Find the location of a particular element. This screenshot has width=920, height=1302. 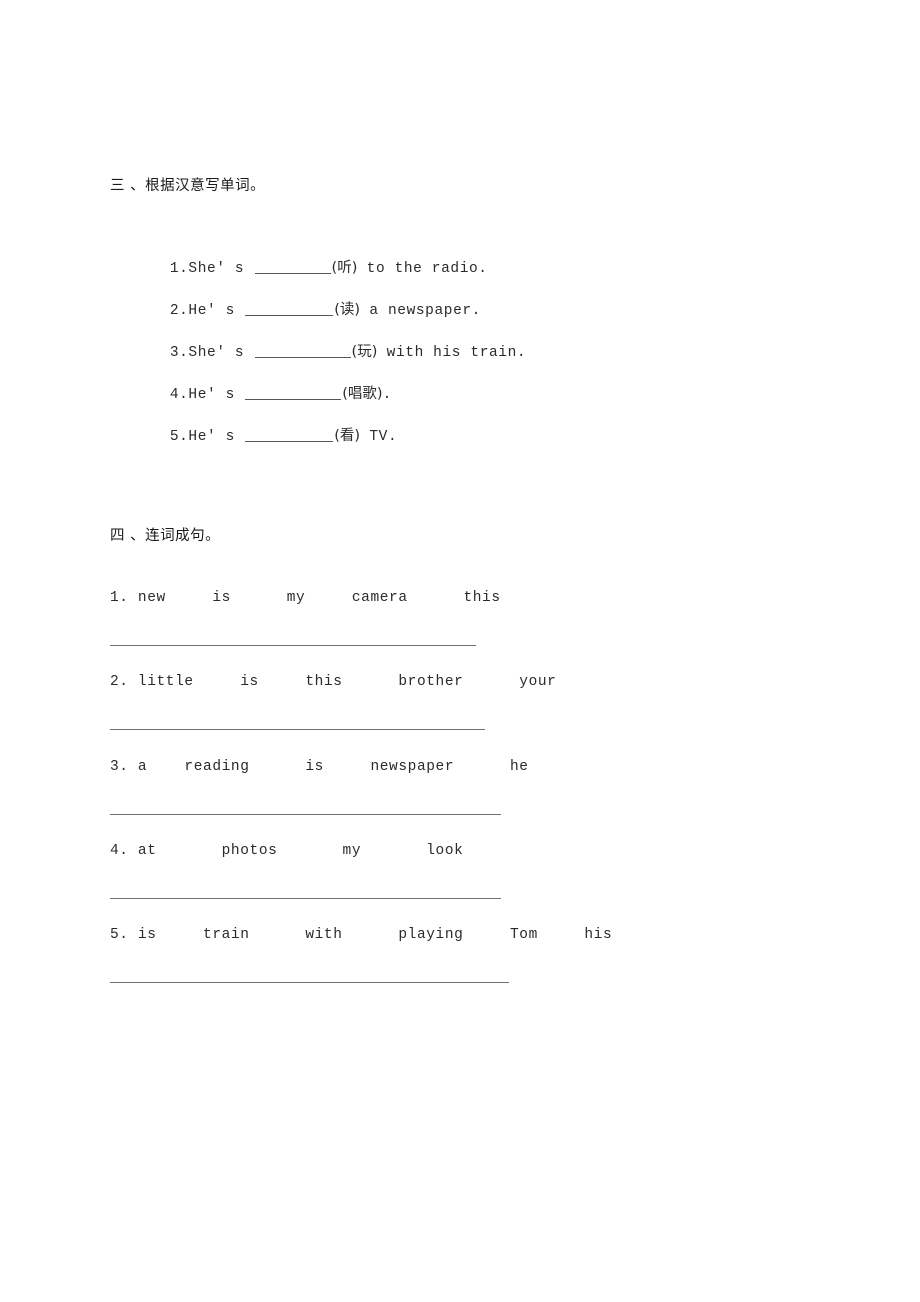

section-heading-four: 四 、连词成句。 is located at coordinates (165, 536).